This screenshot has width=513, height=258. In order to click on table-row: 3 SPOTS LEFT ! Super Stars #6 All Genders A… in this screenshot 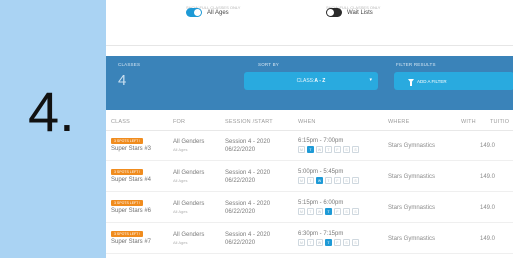, I will do `click(309, 208)`.